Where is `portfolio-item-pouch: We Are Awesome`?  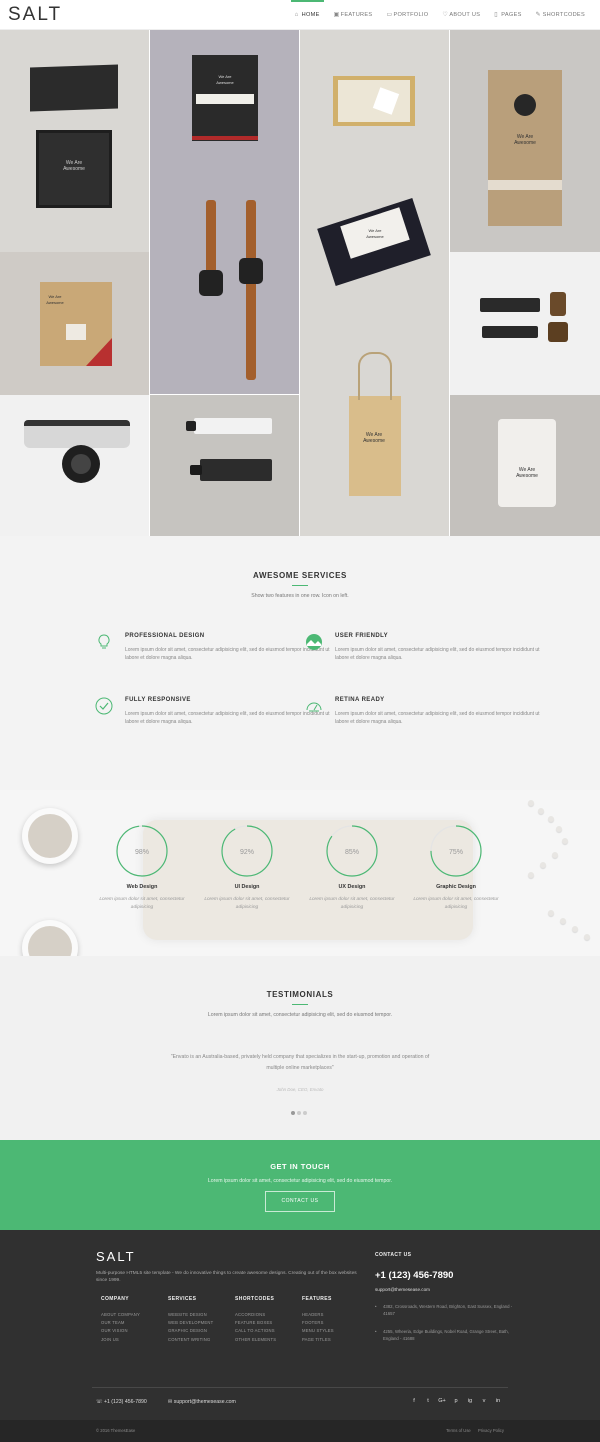
portfolio-item-pouch: We Are Awesome is located at coordinates (525, 465).